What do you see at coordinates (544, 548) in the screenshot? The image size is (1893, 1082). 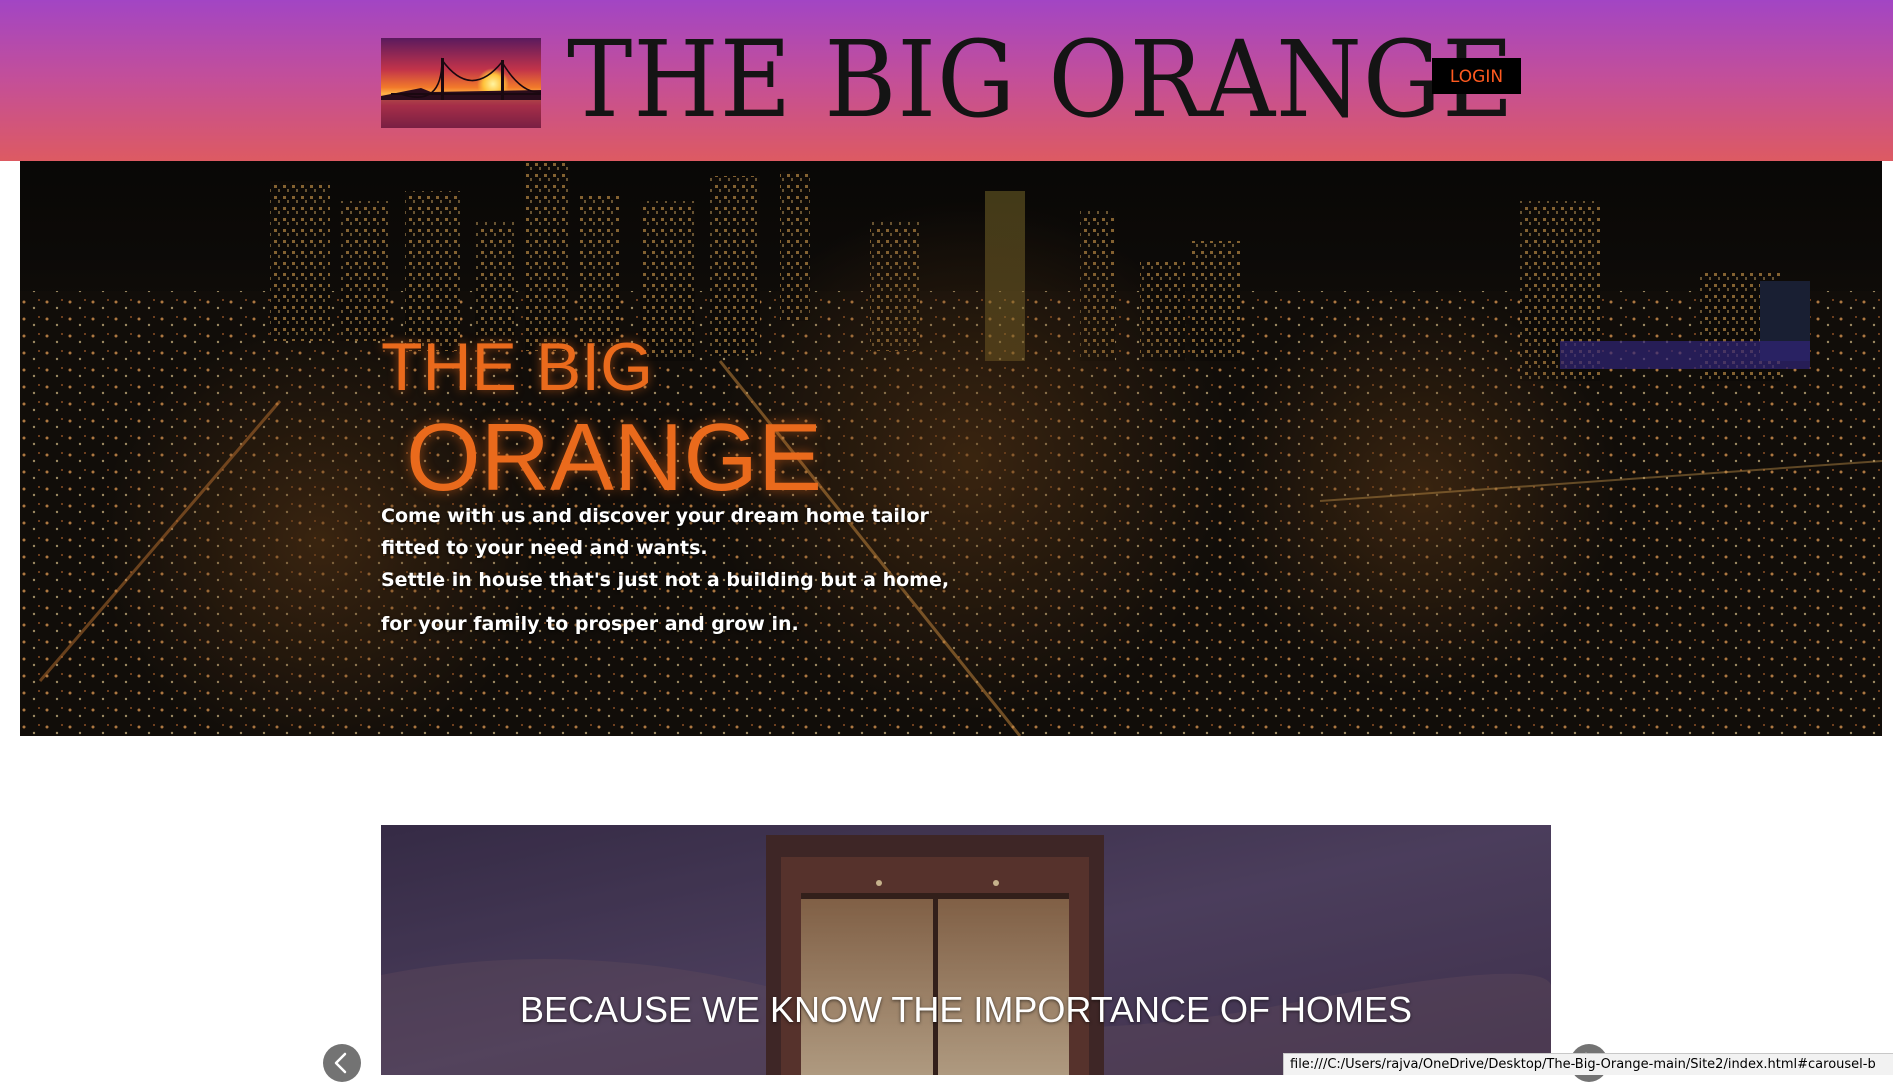 I see `hero-text-line: fitted to your need and wants.` at bounding box center [544, 548].